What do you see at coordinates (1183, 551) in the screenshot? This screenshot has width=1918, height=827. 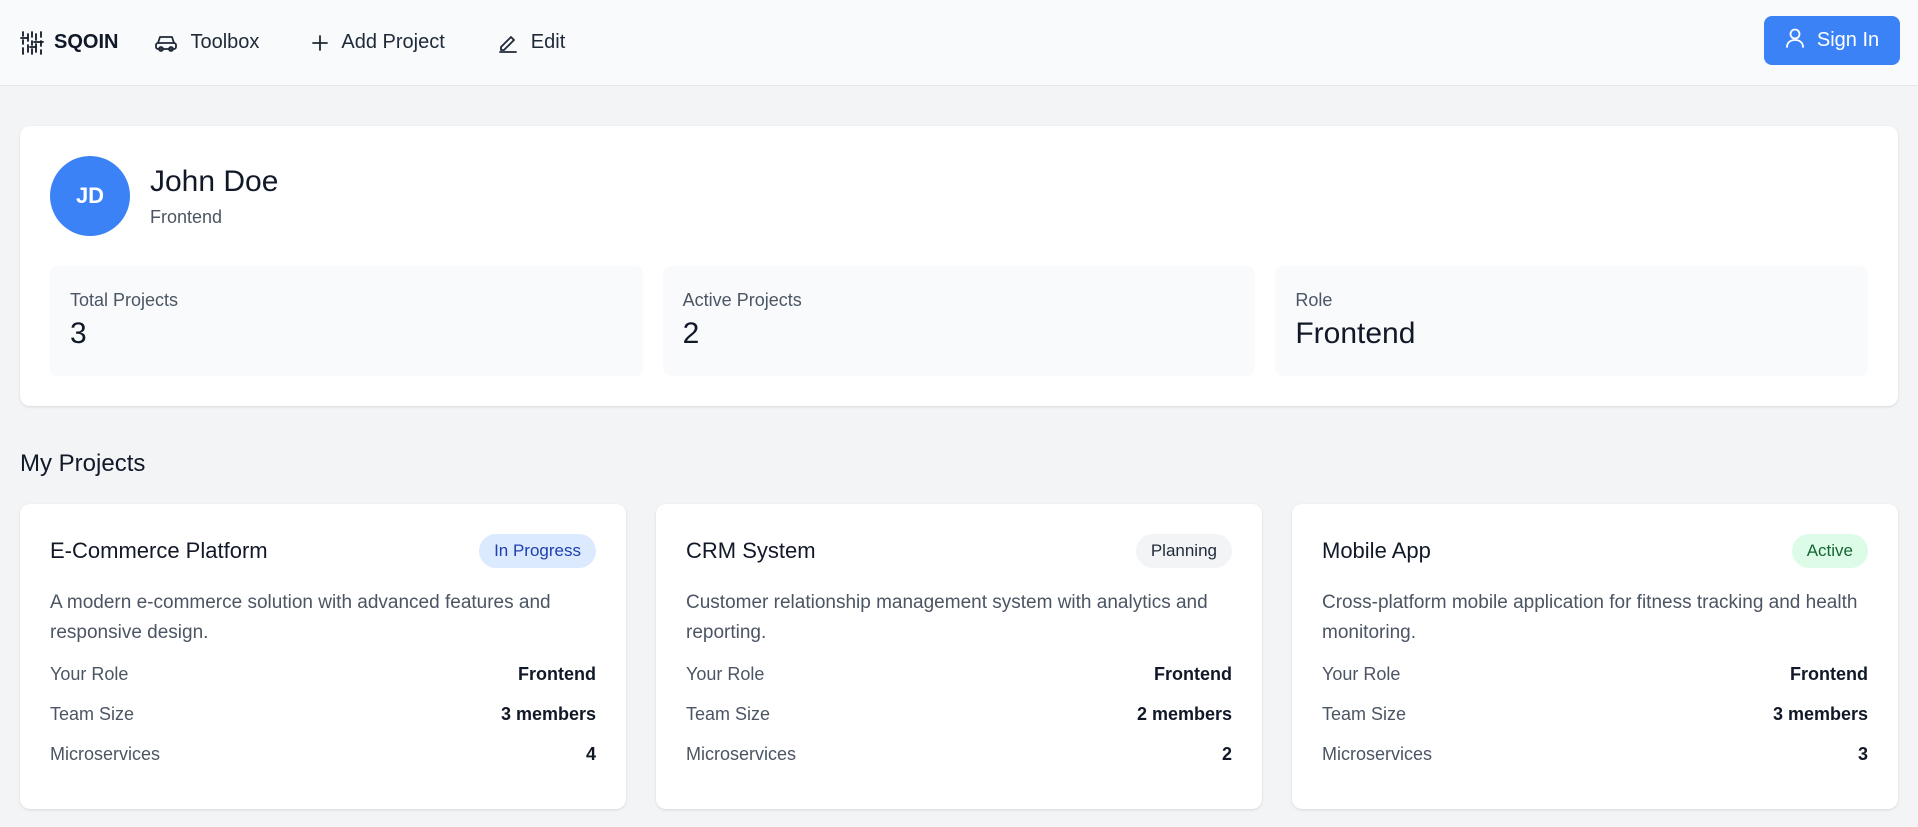 I see `status-badge: Planning` at bounding box center [1183, 551].